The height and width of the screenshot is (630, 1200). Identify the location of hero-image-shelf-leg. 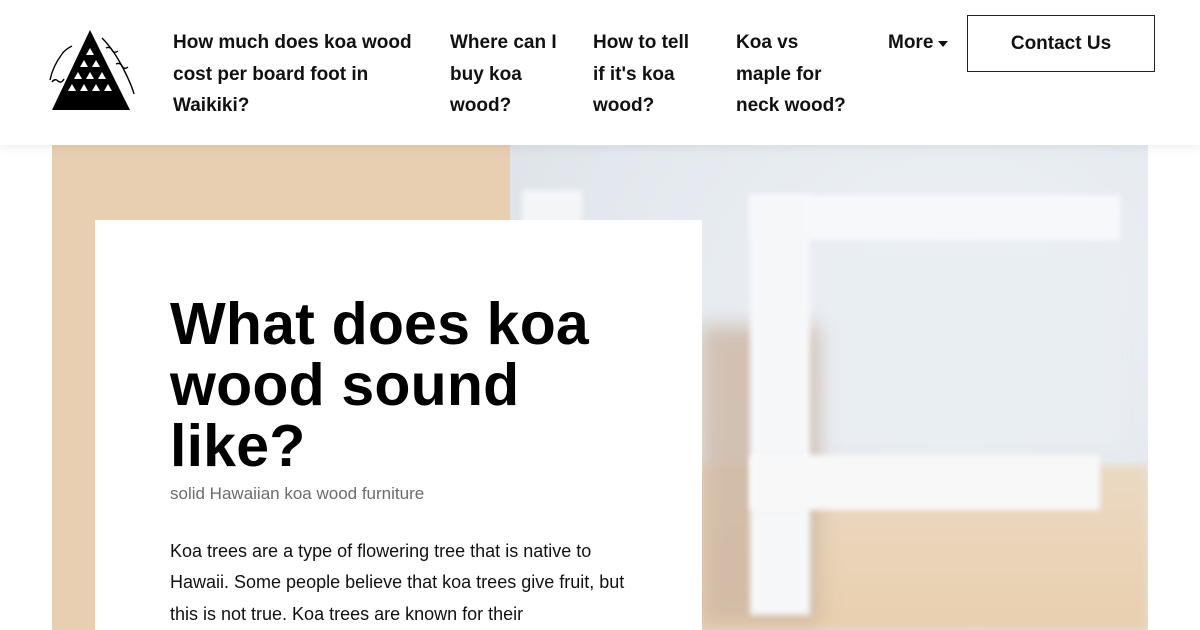
(780, 405).